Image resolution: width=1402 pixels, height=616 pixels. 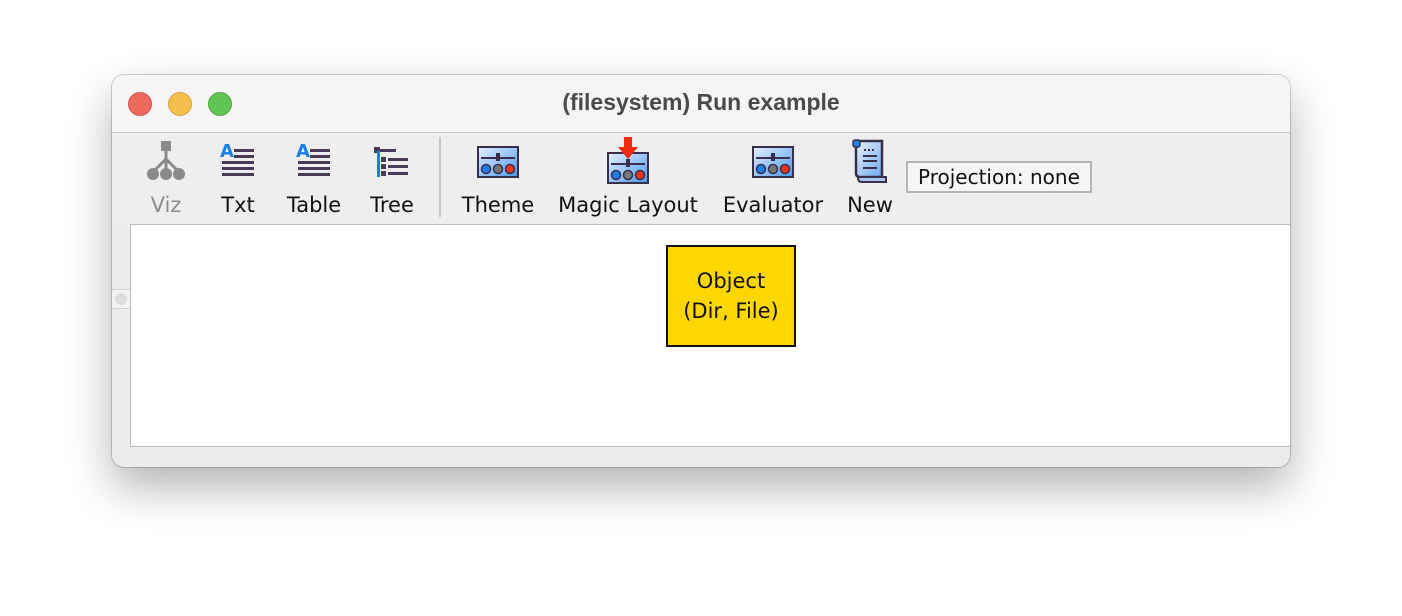 What do you see at coordinates (392, 178) in the screenshot?
I see `tree-button: Tree` at bounding box center [392, 178].